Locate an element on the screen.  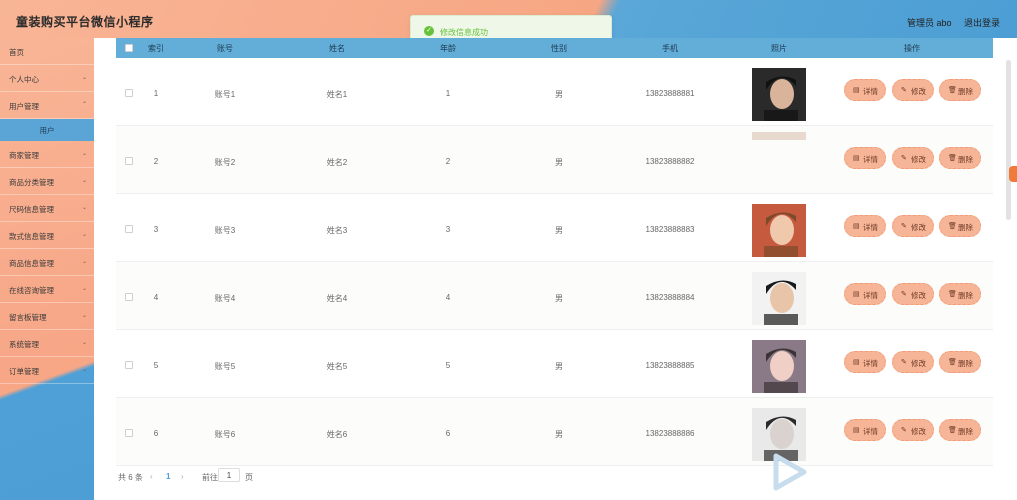
cell-name: 姓名5 is located at coordinates (337, 366).